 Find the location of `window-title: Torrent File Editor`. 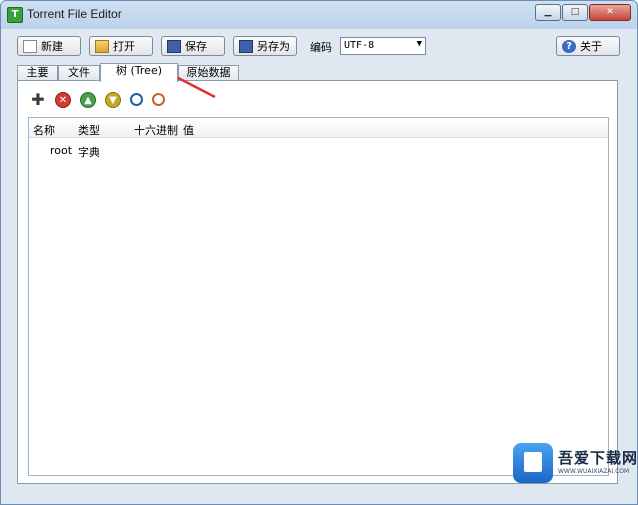

window-title: Torrent File Editor is located at coordinates (74, 14).